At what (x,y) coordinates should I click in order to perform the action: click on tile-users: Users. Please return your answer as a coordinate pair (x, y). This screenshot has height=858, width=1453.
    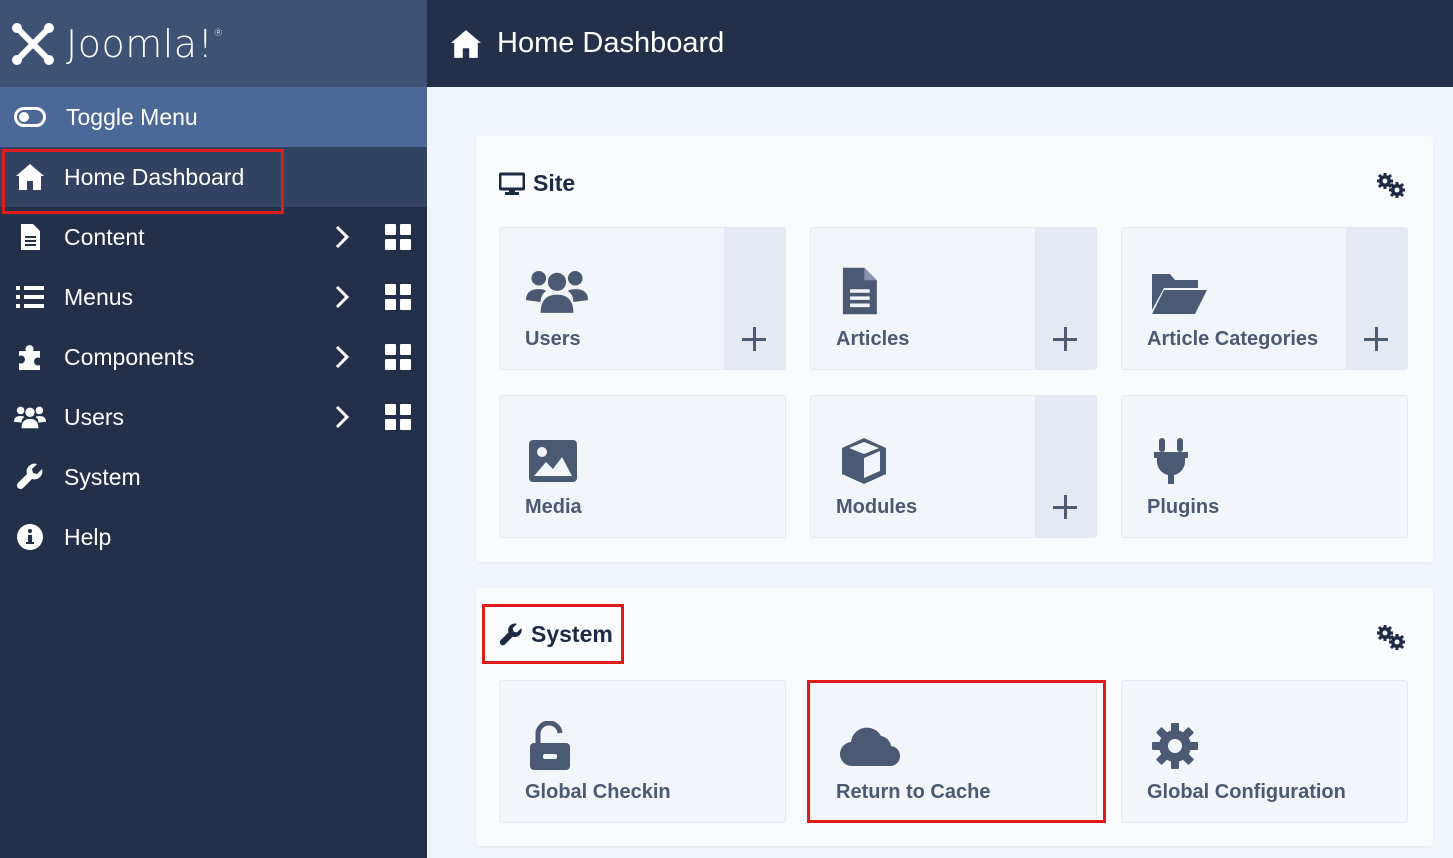
    Looking at the image, I should click on (642, 298).